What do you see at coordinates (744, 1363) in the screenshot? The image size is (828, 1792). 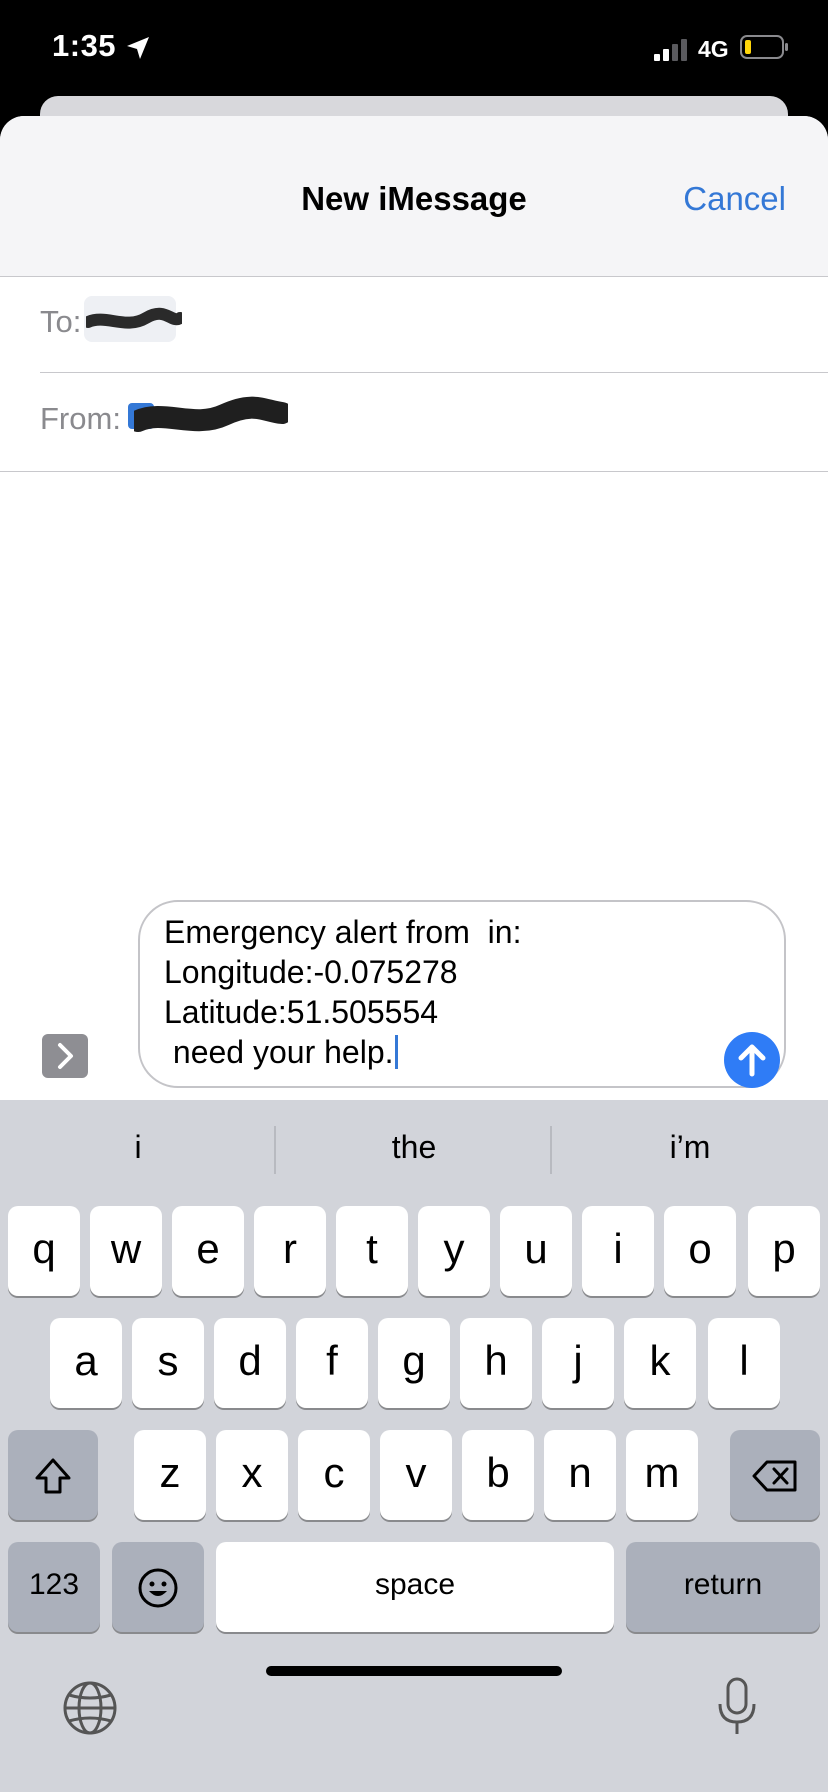 I see `key-l: l` at bounding box center [744, 1363].